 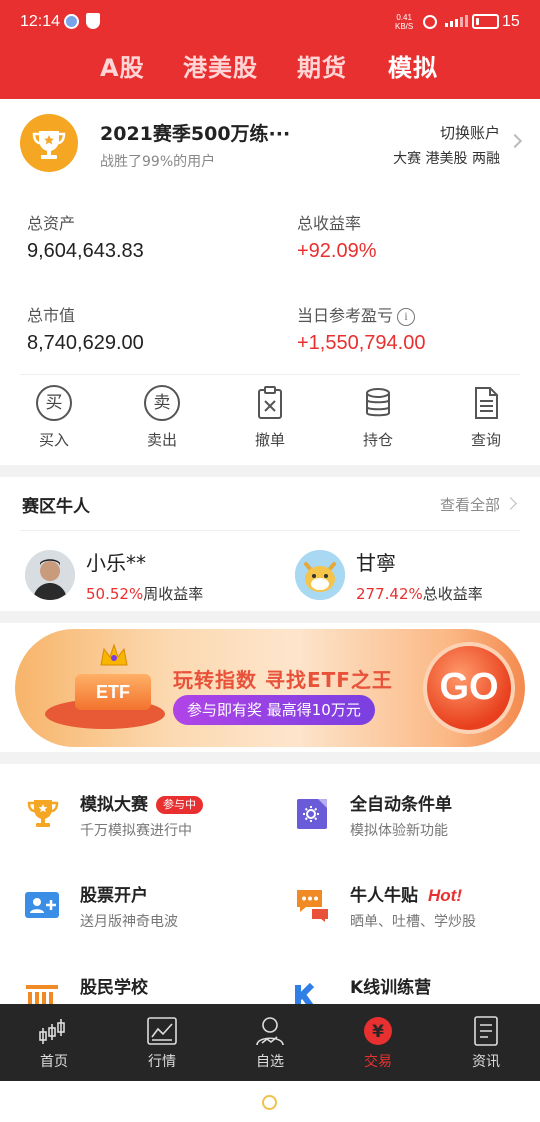 I want to click on nav-watchlist: 自选, so click(x=270, y=1042).